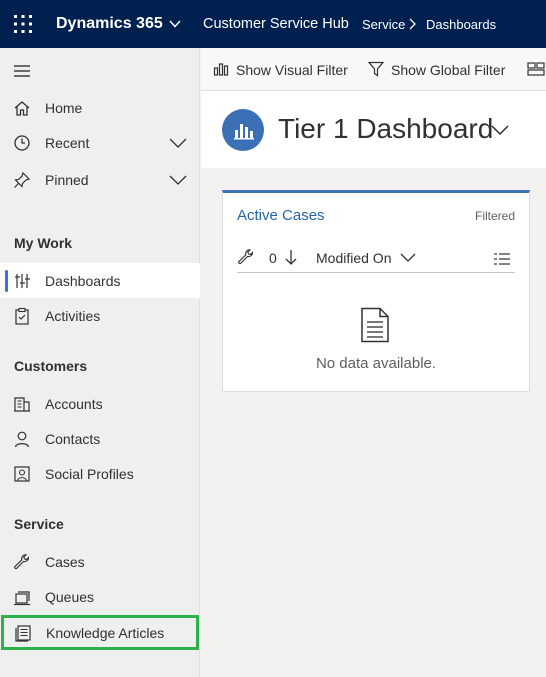 Image resolution: width=546 pixels, height=677 pixels. I want to click on command-bar: Show Visual Filter Show Global Filter, so click(373, 69).